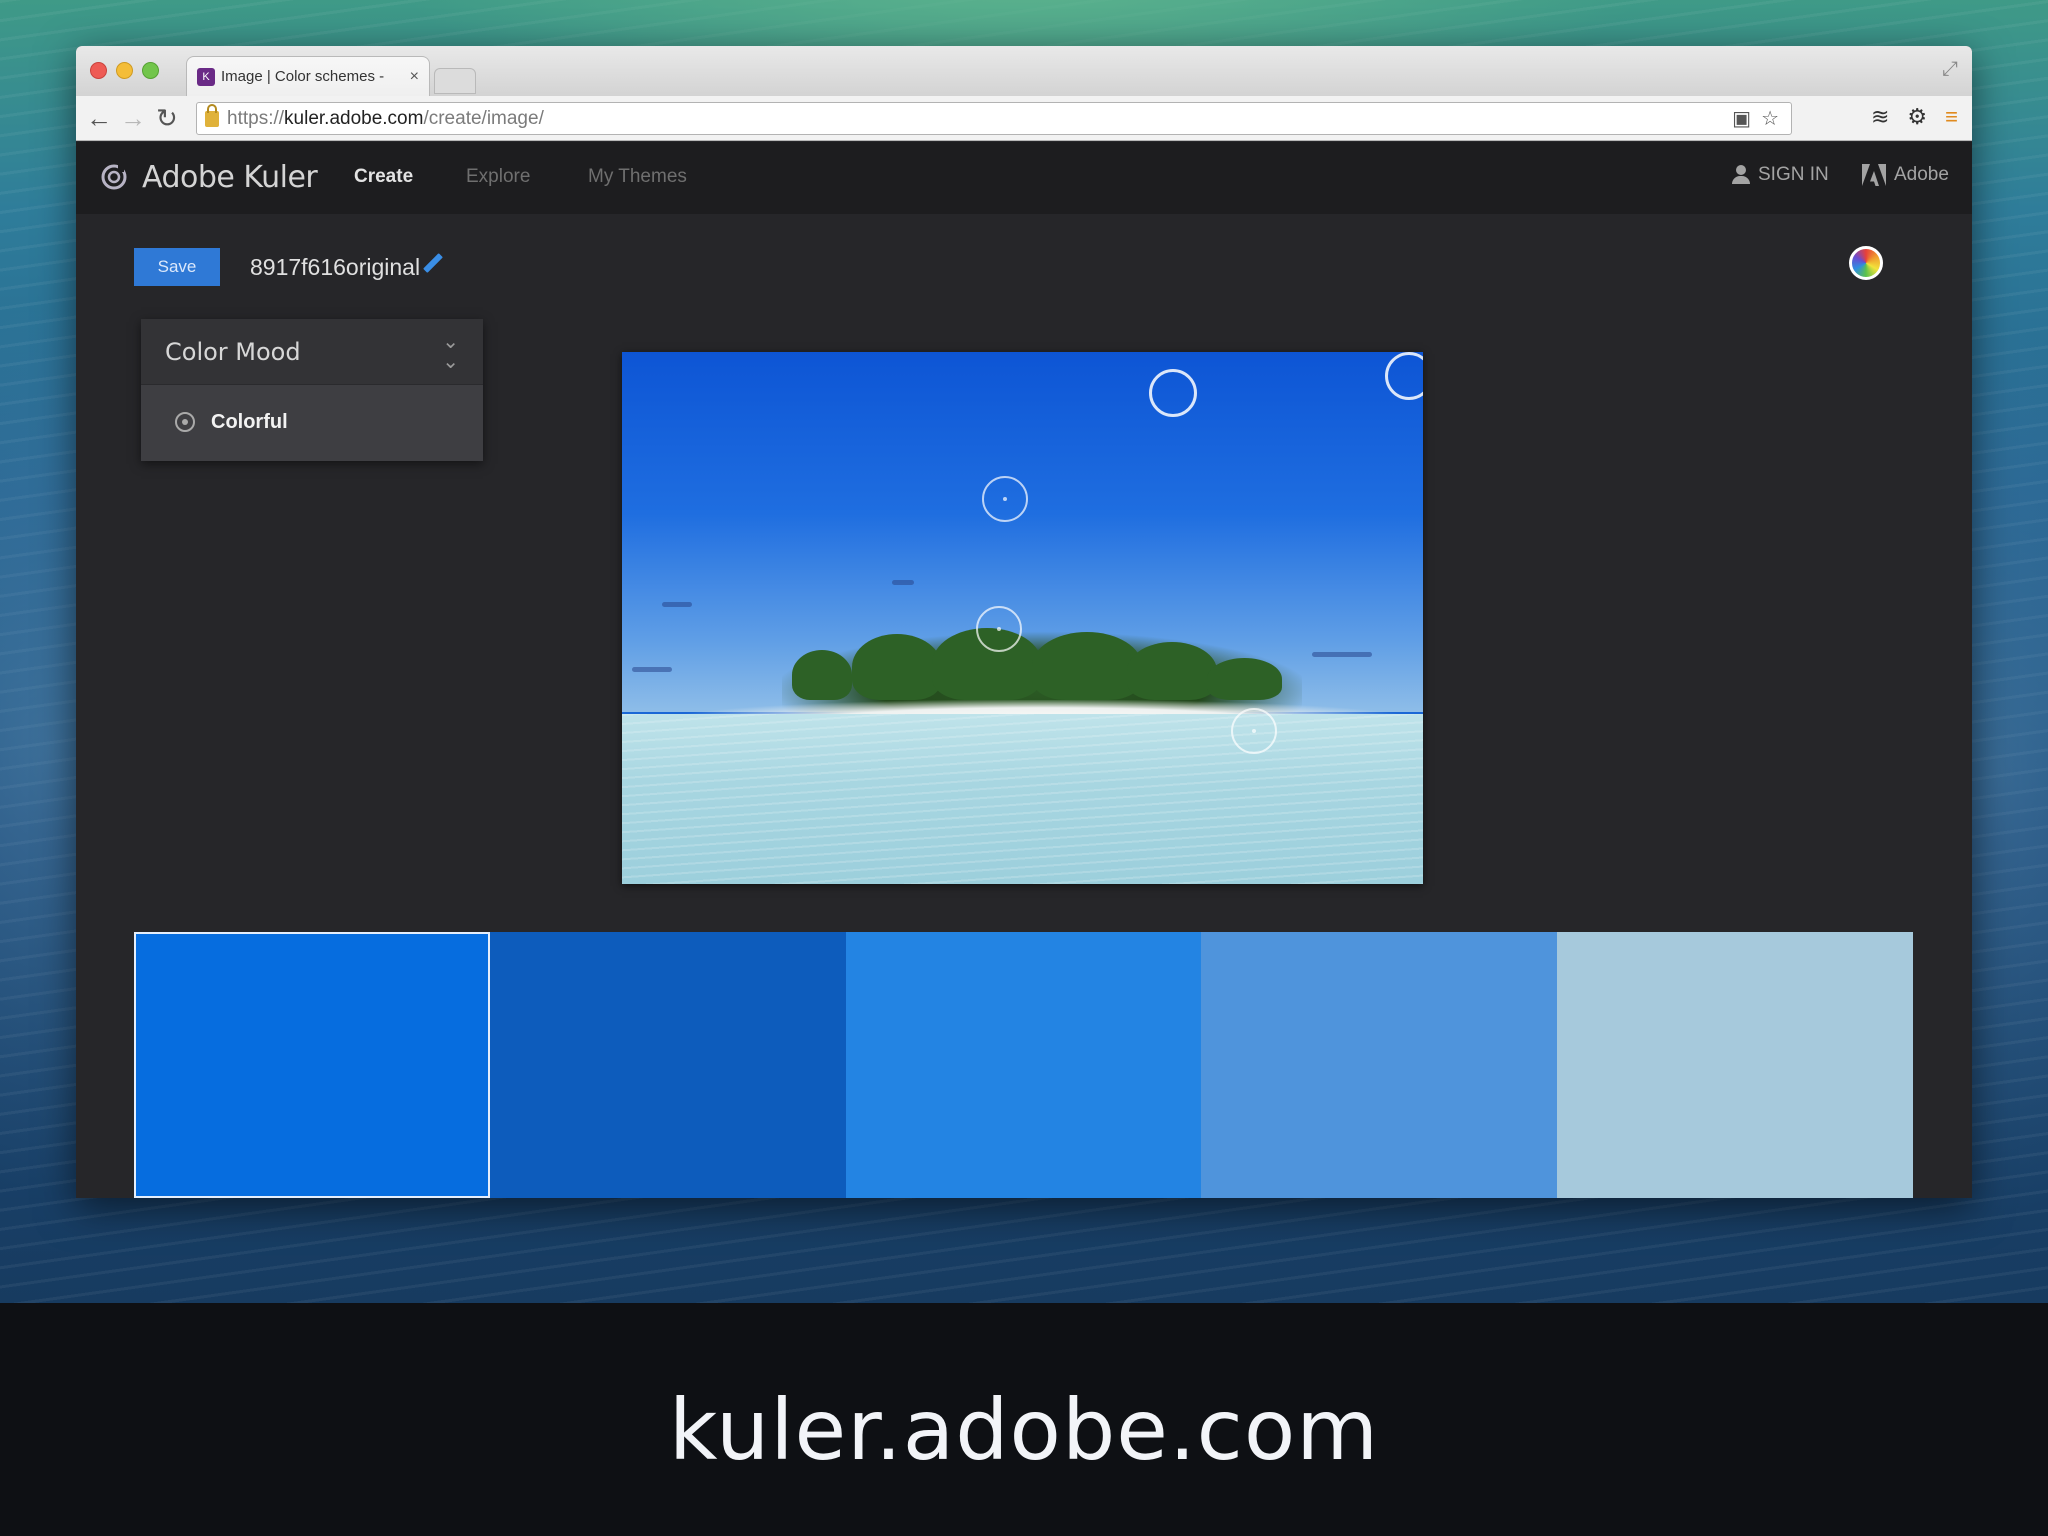 The width and height of the screenshot is (2048, 1536). Describe the element at coordinates (483, 118) in the screenshot. I see `url-path: /create/image/` at that location.